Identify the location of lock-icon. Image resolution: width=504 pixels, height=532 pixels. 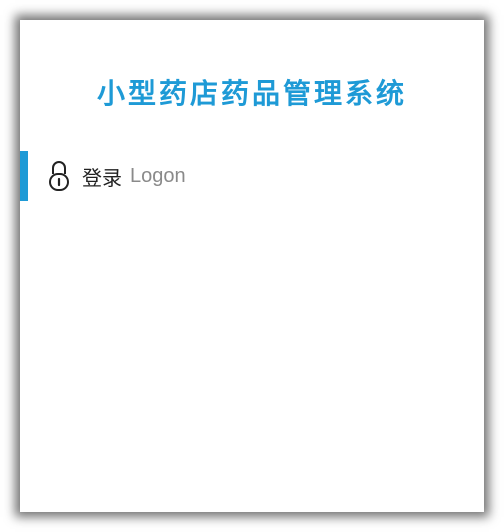
(59, 176).